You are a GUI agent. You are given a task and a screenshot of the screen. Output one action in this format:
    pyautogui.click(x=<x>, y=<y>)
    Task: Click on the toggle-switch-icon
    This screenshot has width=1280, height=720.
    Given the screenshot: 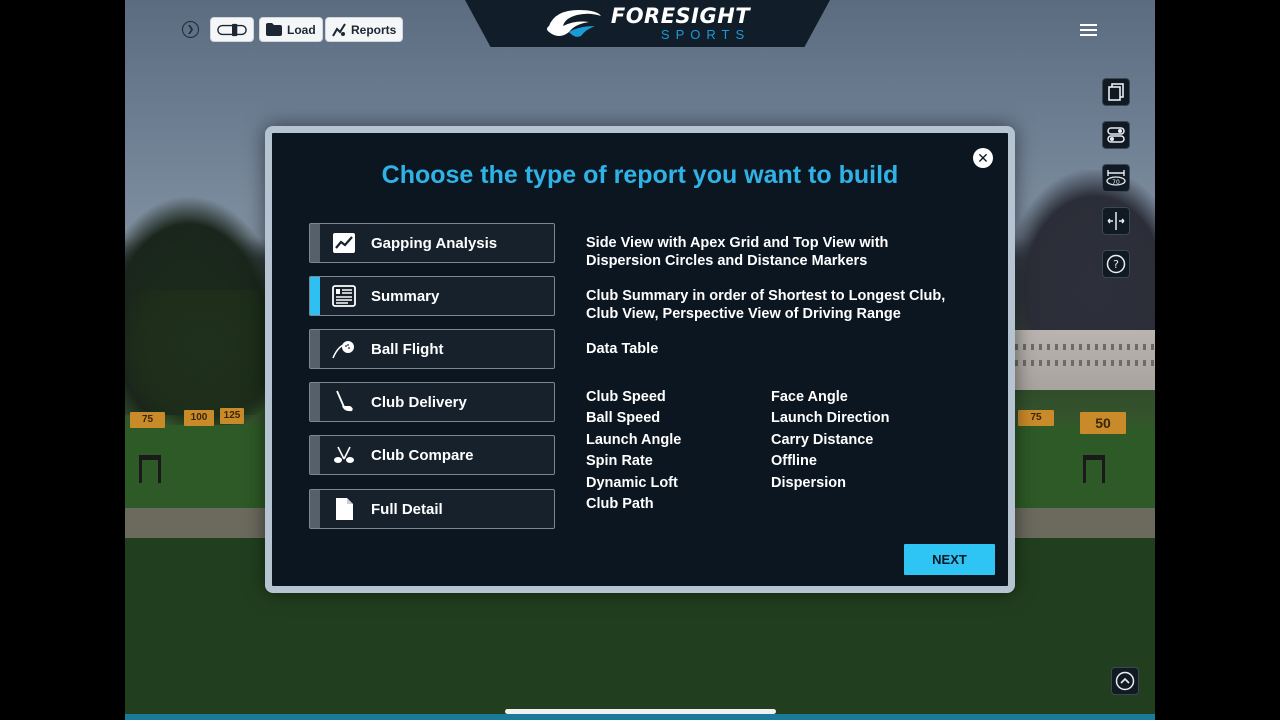 What is the action you would take?
    pyautogui.click(x=232, y=29)
    